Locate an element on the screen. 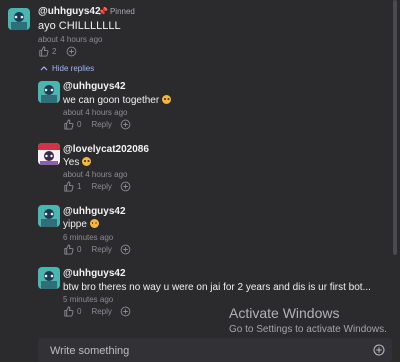 The width and height of the screenshot is (400, 362). pinned-label: Pinned is located at coordinates (122, 11).